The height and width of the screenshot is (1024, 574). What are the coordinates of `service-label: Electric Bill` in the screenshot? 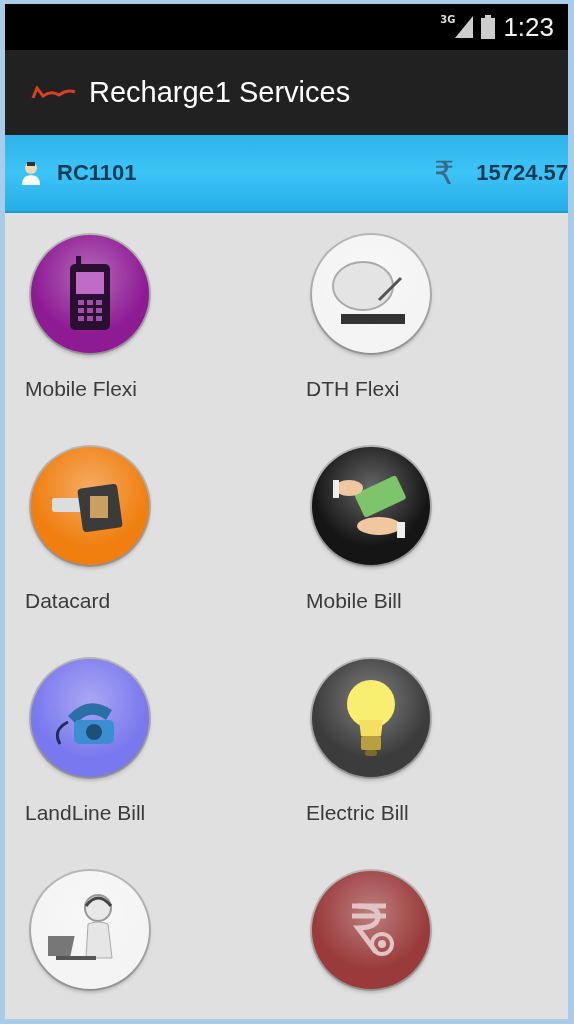 It's located at (357, 813).